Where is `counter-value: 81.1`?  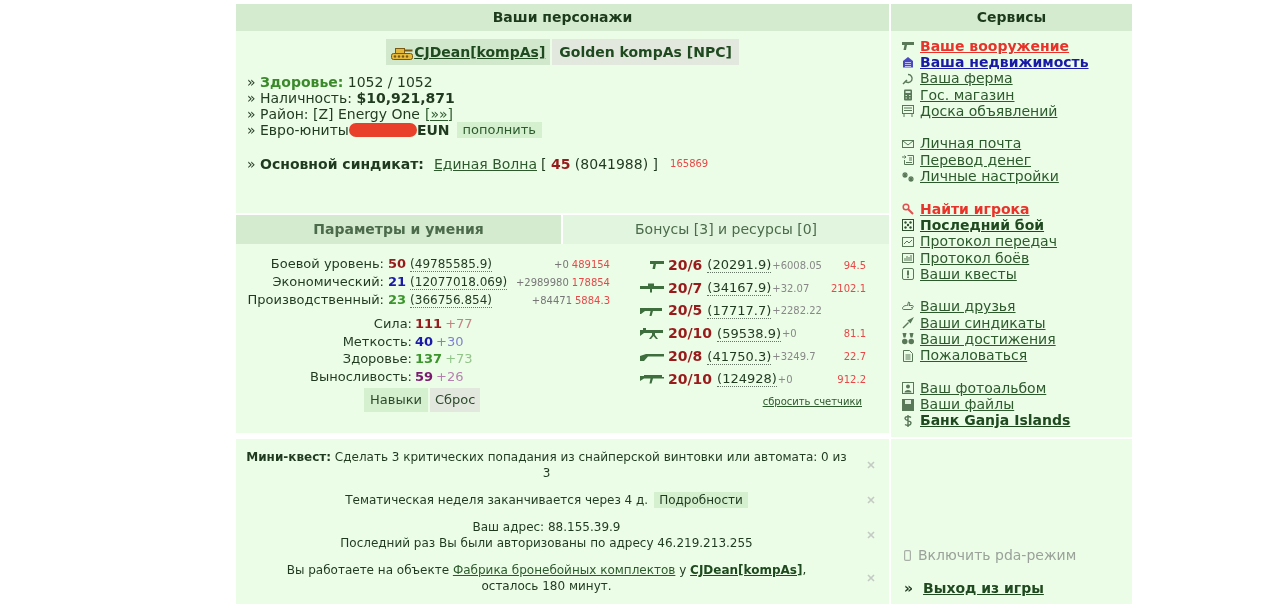 counter-value: 81.1 is located at coordinates (854, 334).